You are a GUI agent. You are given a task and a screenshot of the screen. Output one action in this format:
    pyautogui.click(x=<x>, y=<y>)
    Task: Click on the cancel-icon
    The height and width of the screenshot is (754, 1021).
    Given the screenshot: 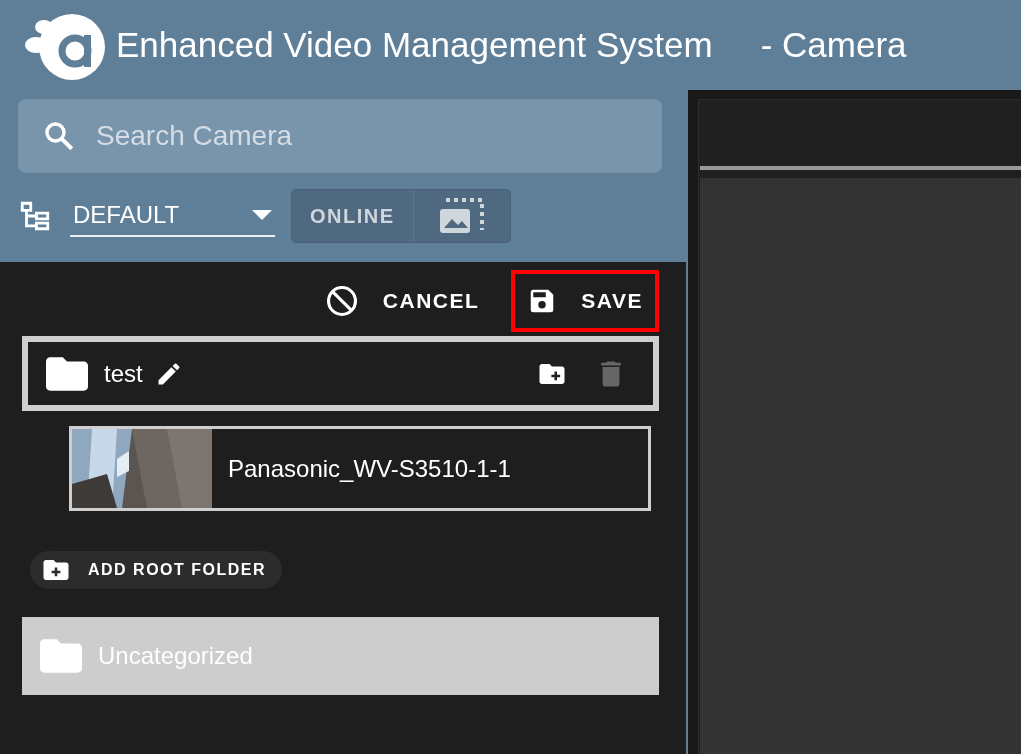 What is the action you would take?
    pyautogui.click(x=341, y=301)
    